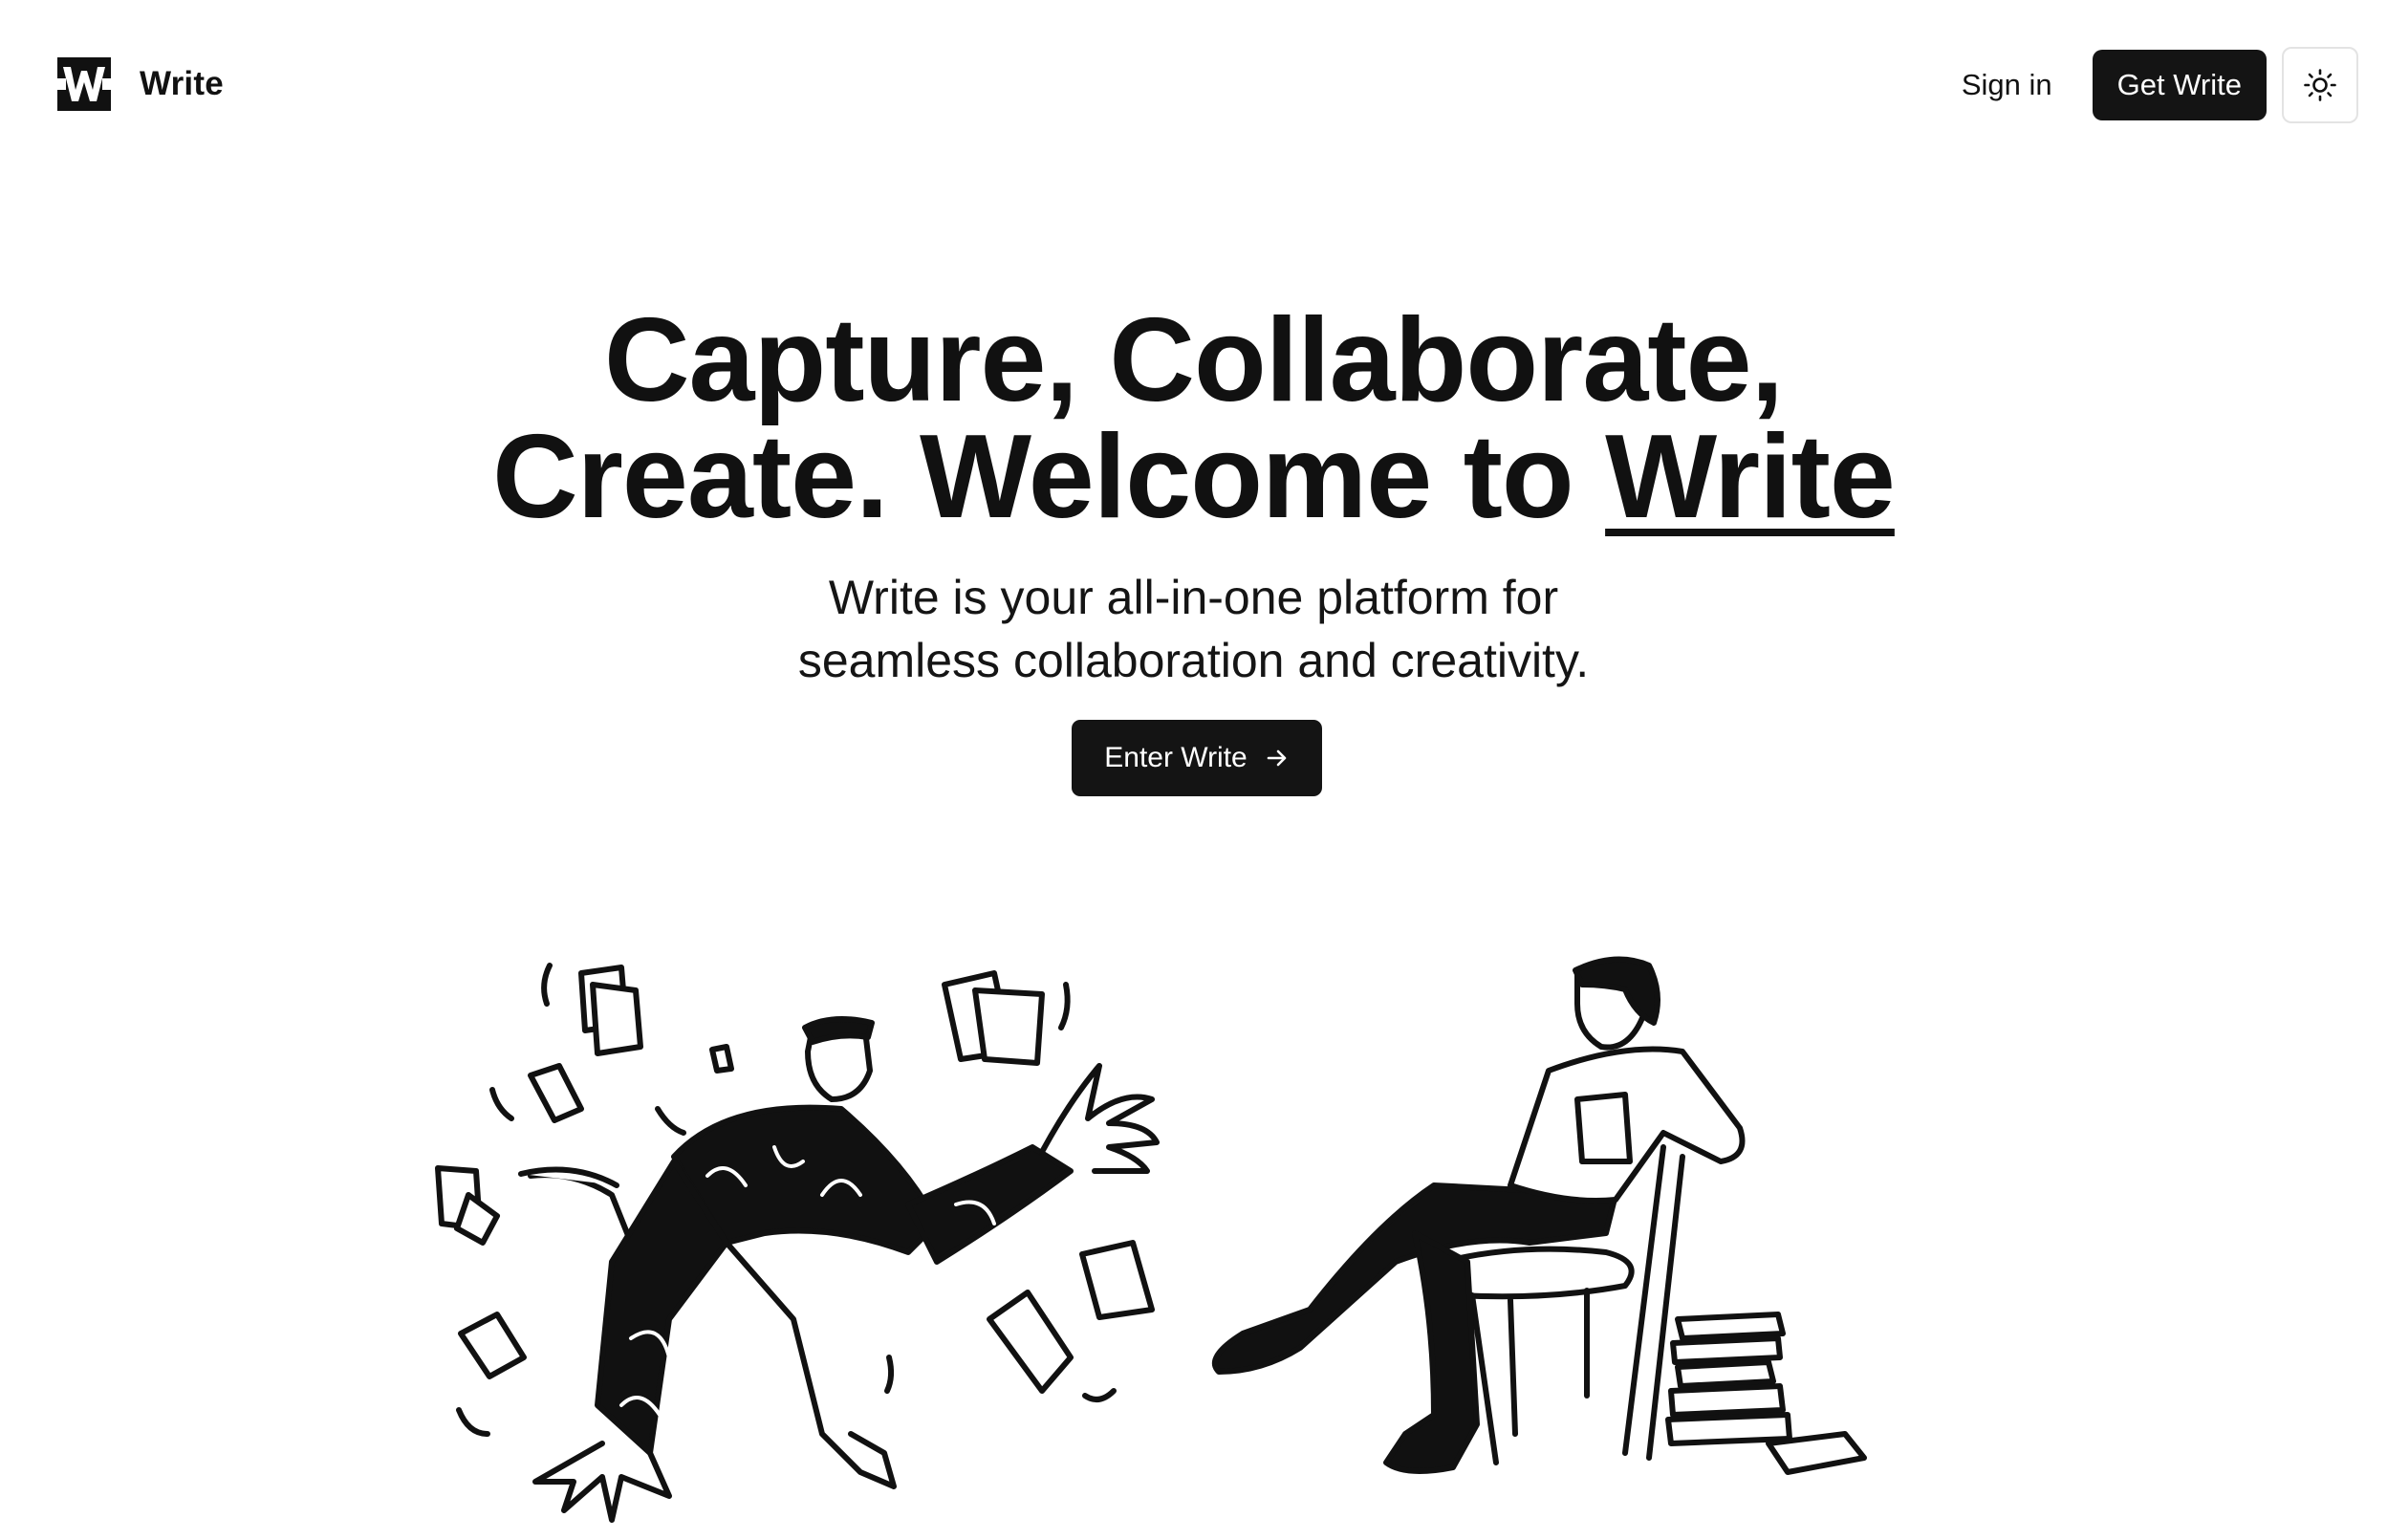 This screenshot has height=1540, width=2387. I want to click on hero-subtitle-line2: seamless collaboration and creativity., so click(1193, 660).